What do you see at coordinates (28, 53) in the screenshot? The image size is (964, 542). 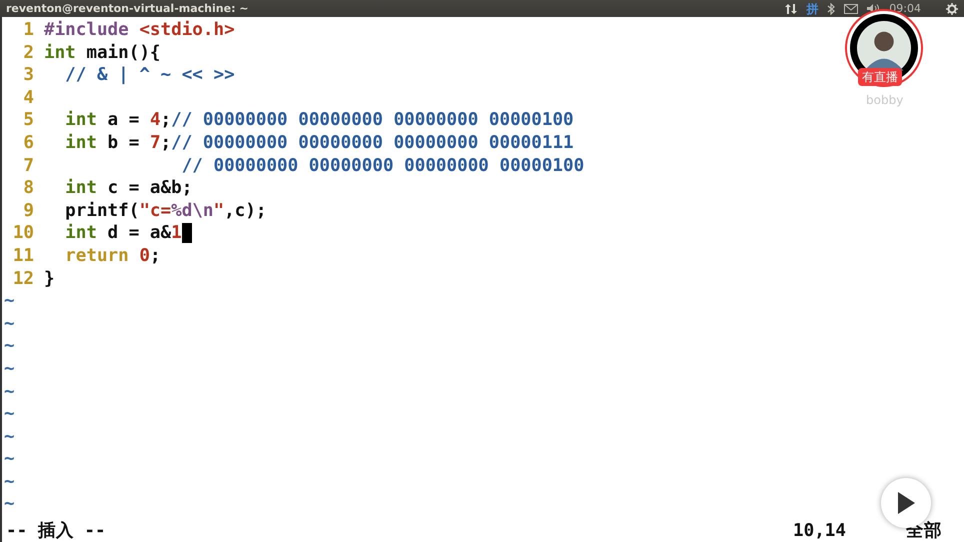 I see `line-number: 2` at bounding box center [28, 53].